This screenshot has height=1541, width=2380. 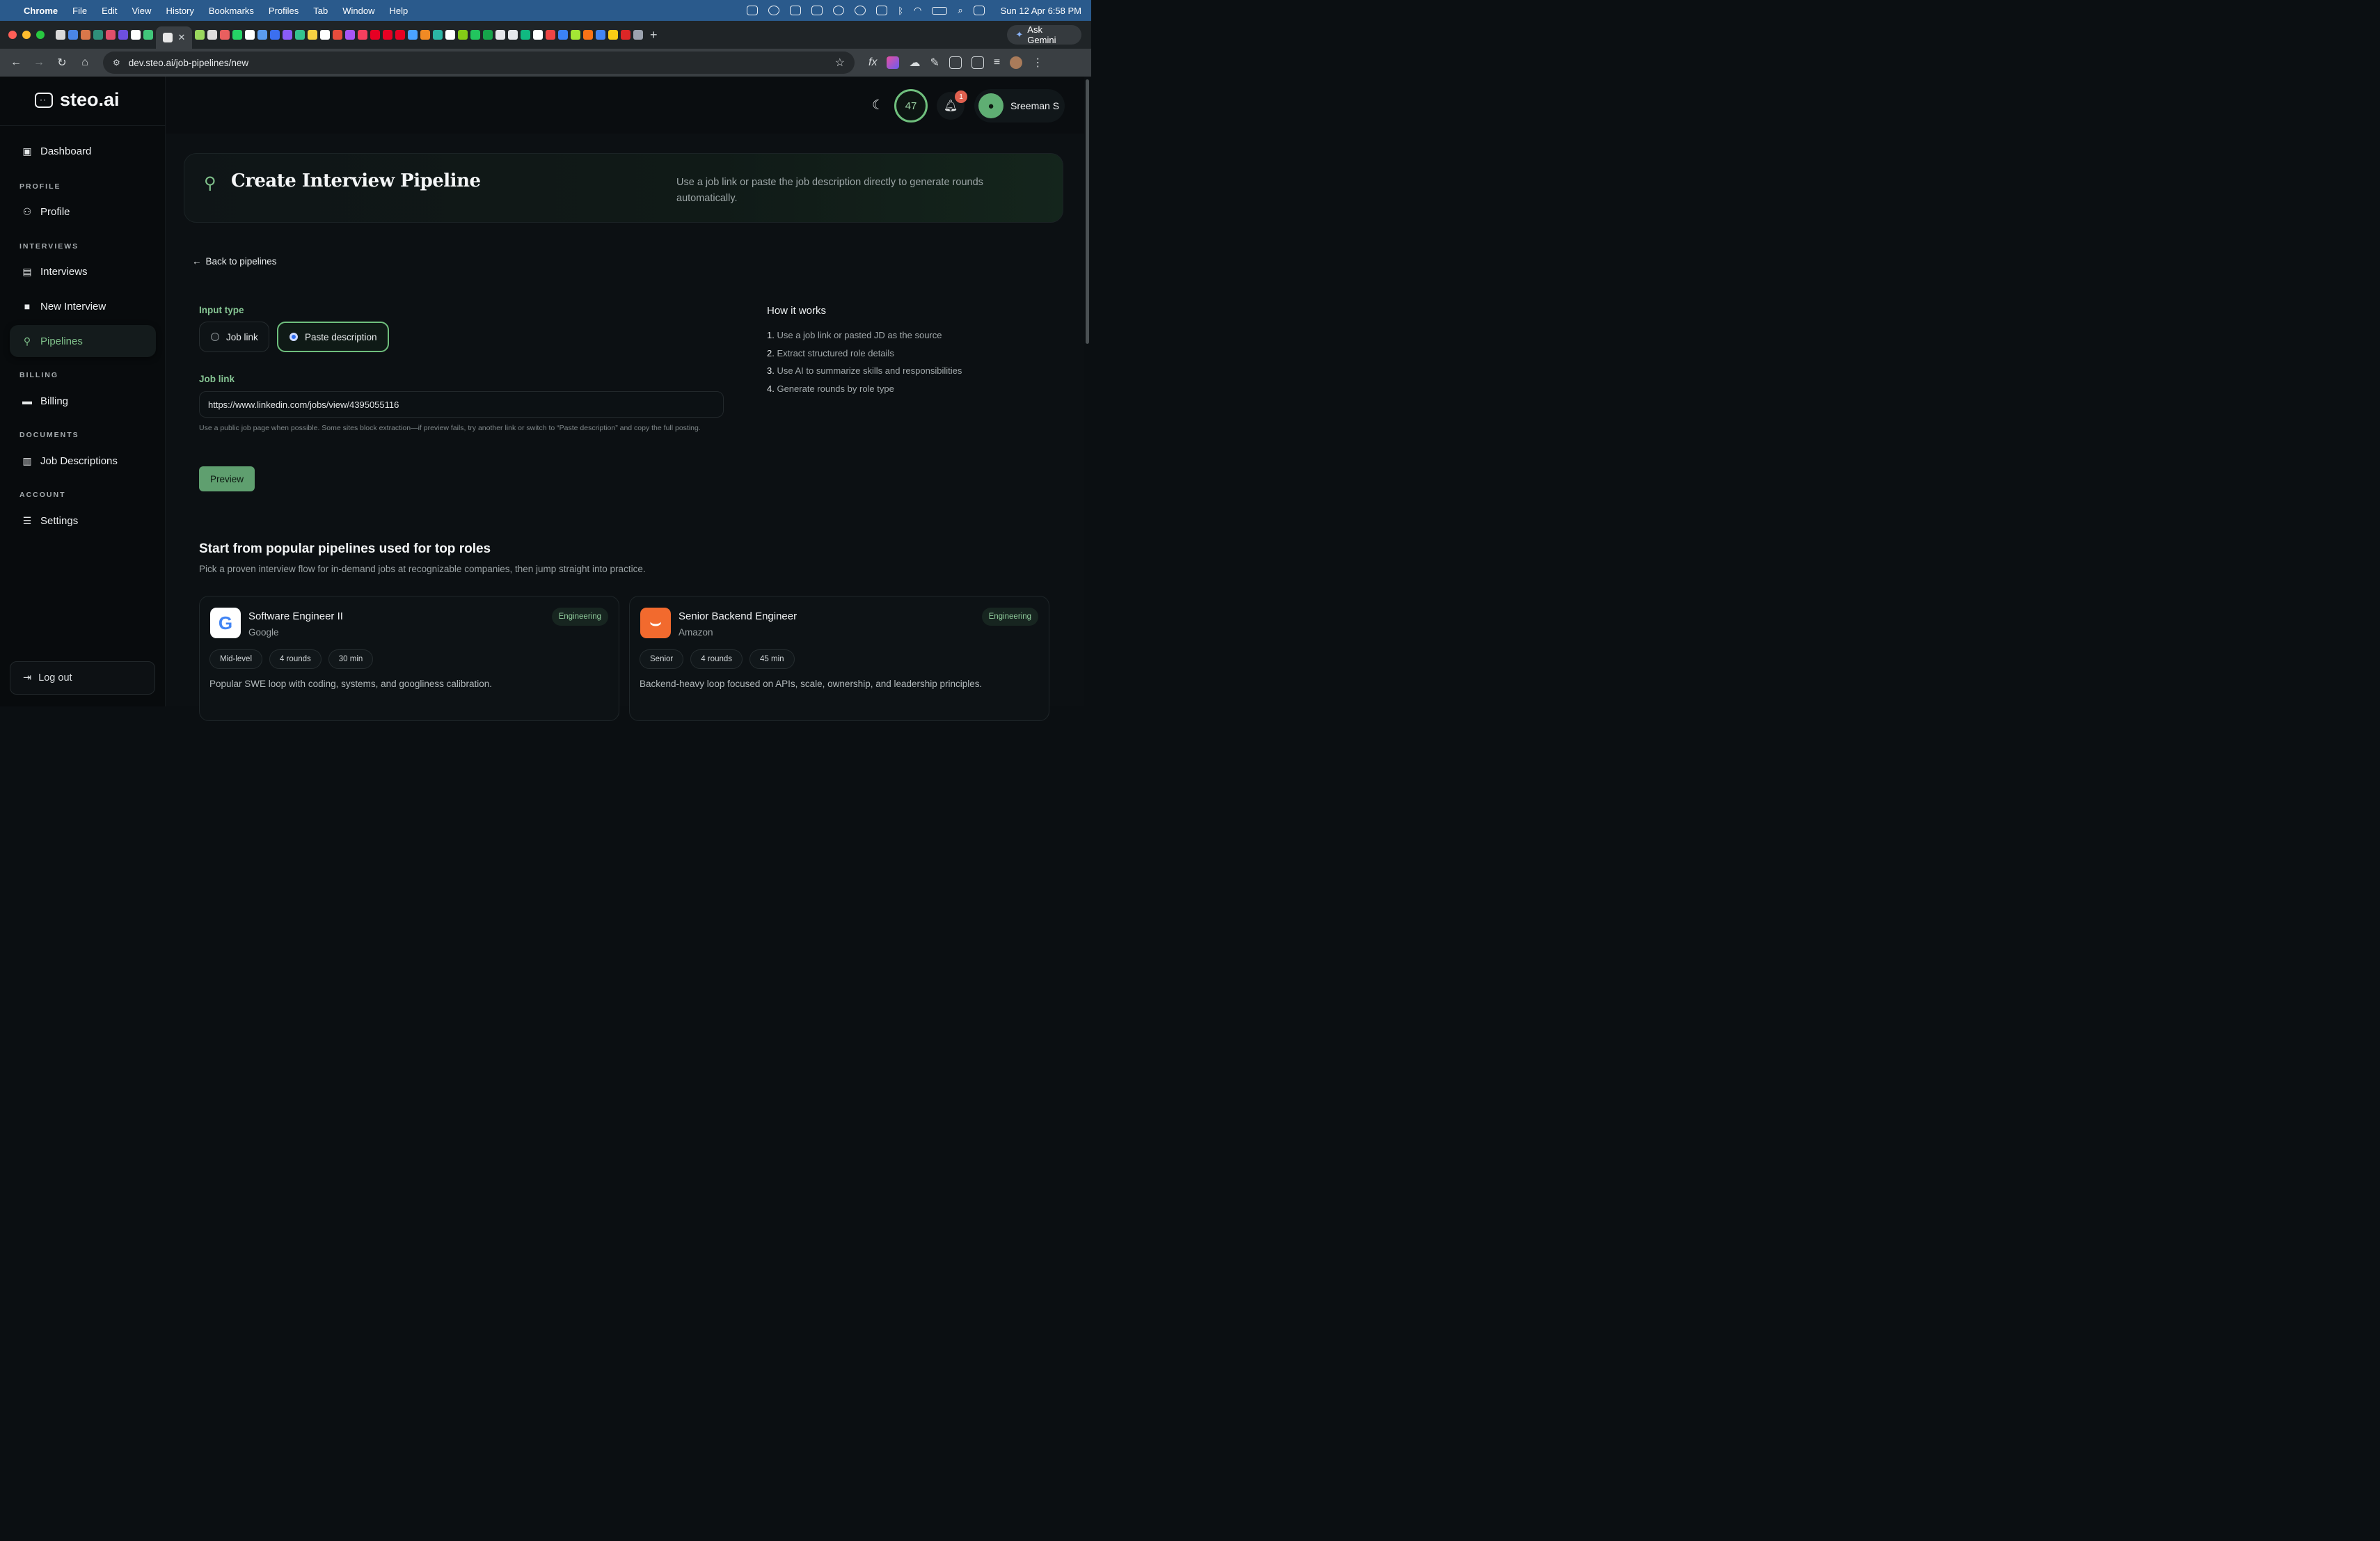 What do you see at coordinates (26, 35) in the screenshot?
I see `minimize-window-button` at bounding box center [26, 35].